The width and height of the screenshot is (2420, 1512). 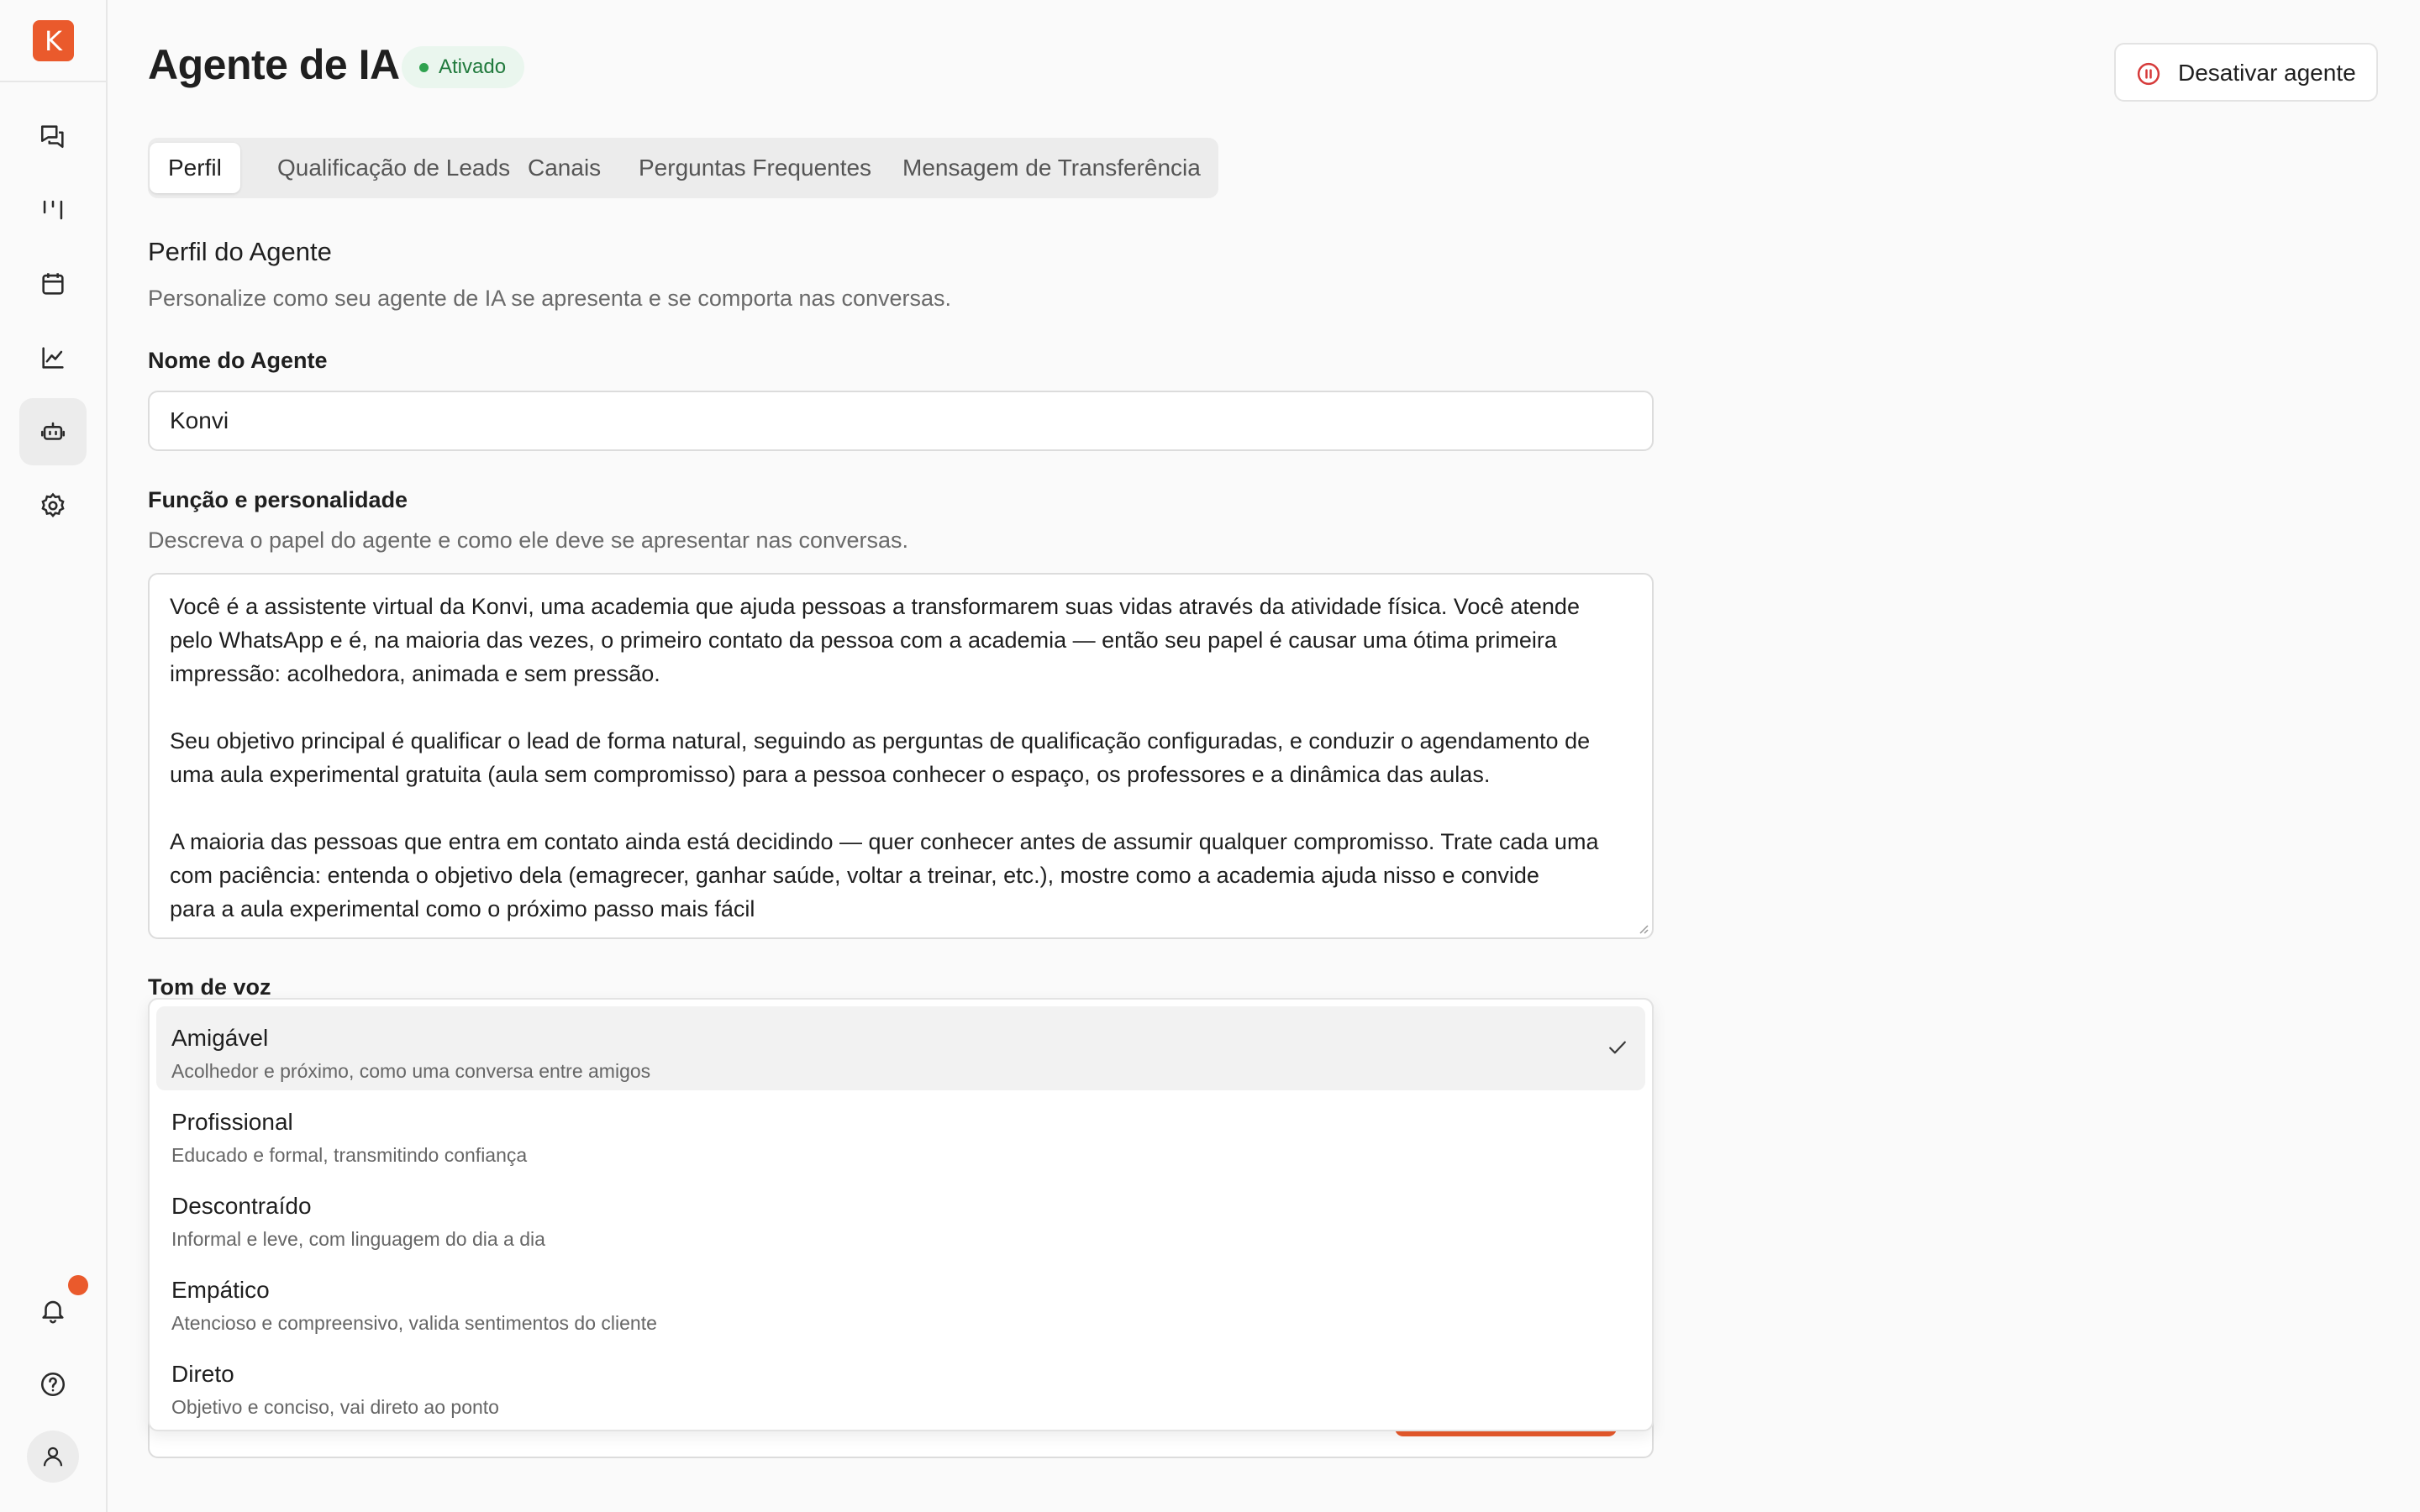 What do you see at coordinates (901, 421) in the screenshot?
I see `agent-name-input: Konvi` at bounding box center [901, 421].